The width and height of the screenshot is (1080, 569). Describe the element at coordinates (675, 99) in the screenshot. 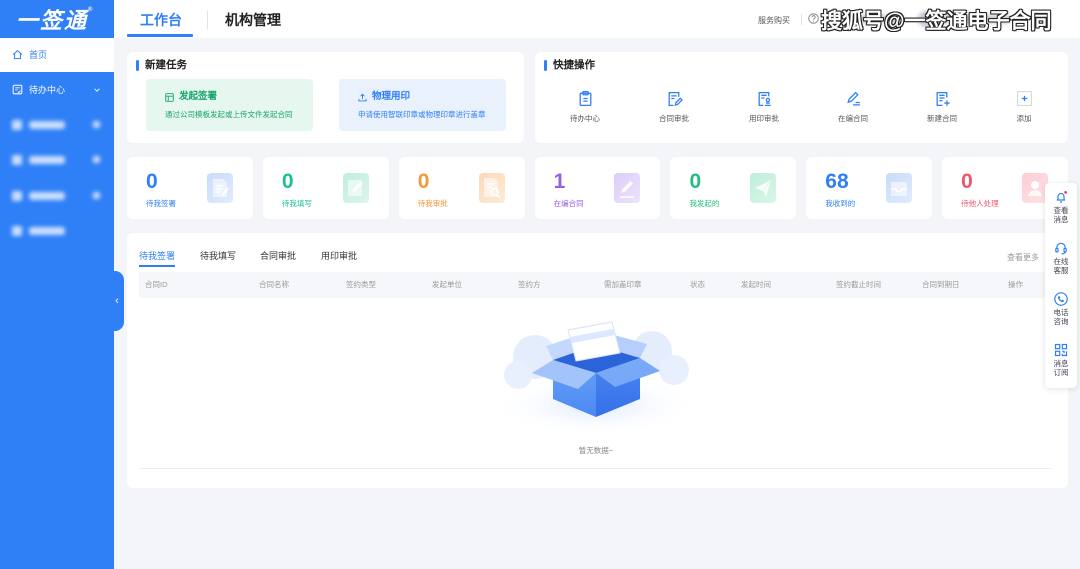

I see `doc-edit-icon` at that location.